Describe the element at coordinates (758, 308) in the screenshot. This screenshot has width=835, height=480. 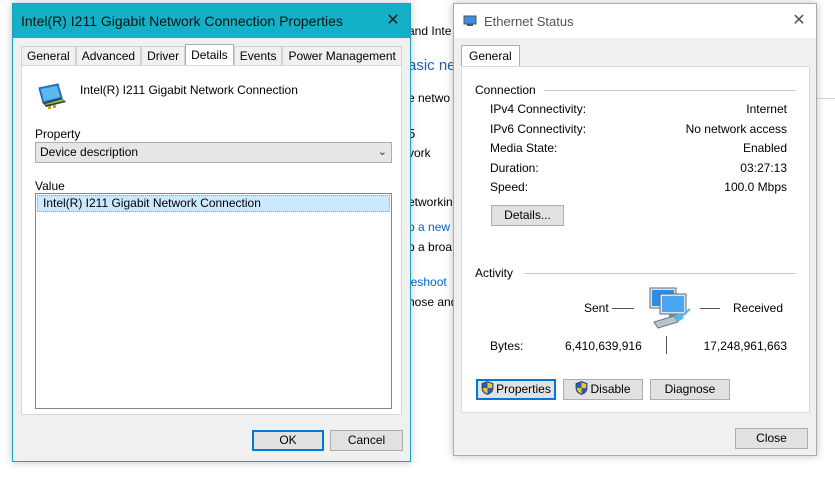
I see `received-label: Received` at that location.